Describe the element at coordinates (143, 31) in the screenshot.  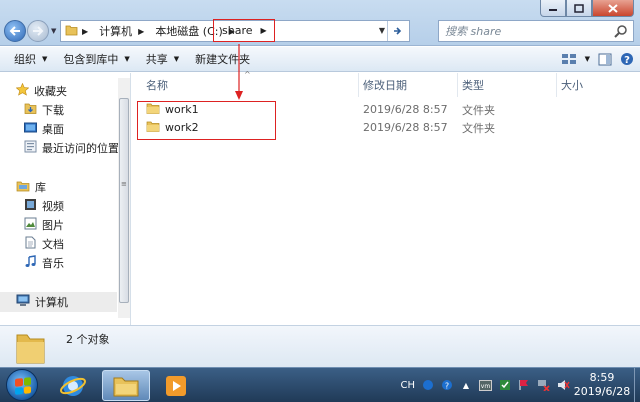
I see `breadcrumb-chevron: ▶` at that location.